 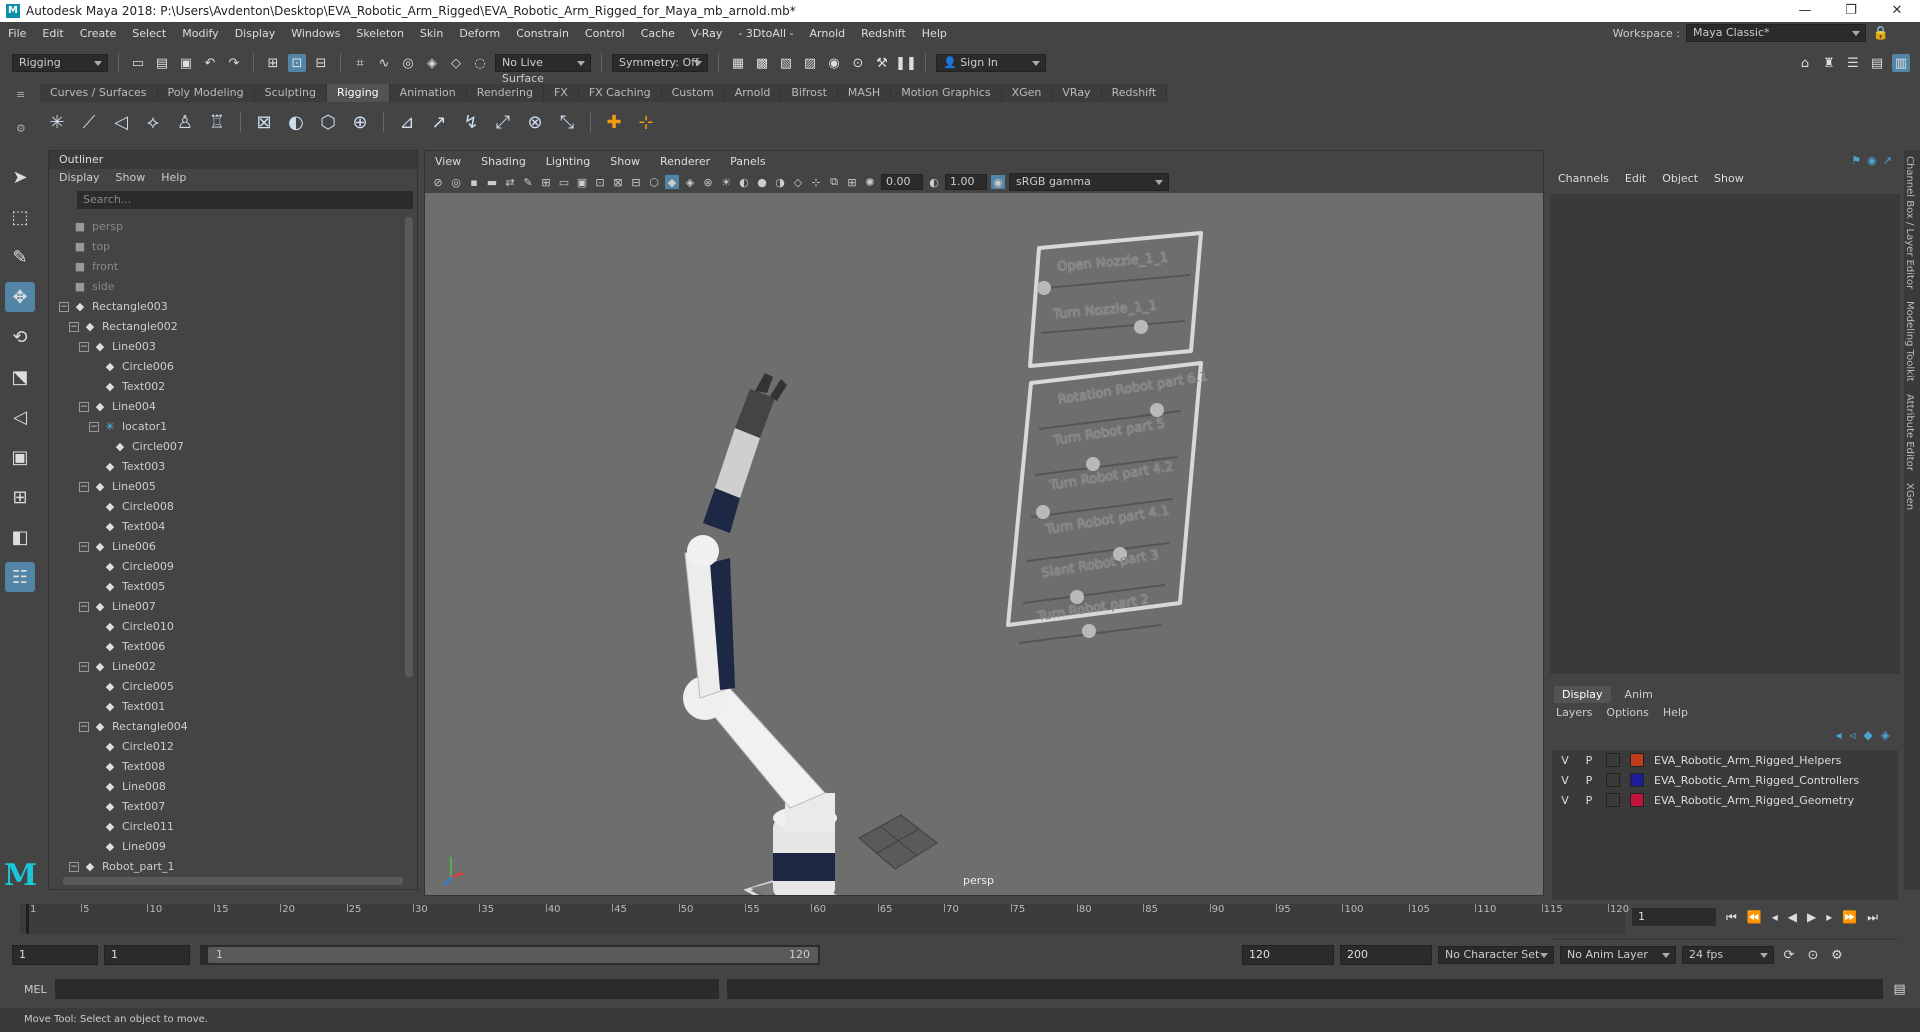 What do you see at coordinates (227, 767) in the screenshot?
I see `outliner-node: ◆ Text008` at bounding box center [227, 767].